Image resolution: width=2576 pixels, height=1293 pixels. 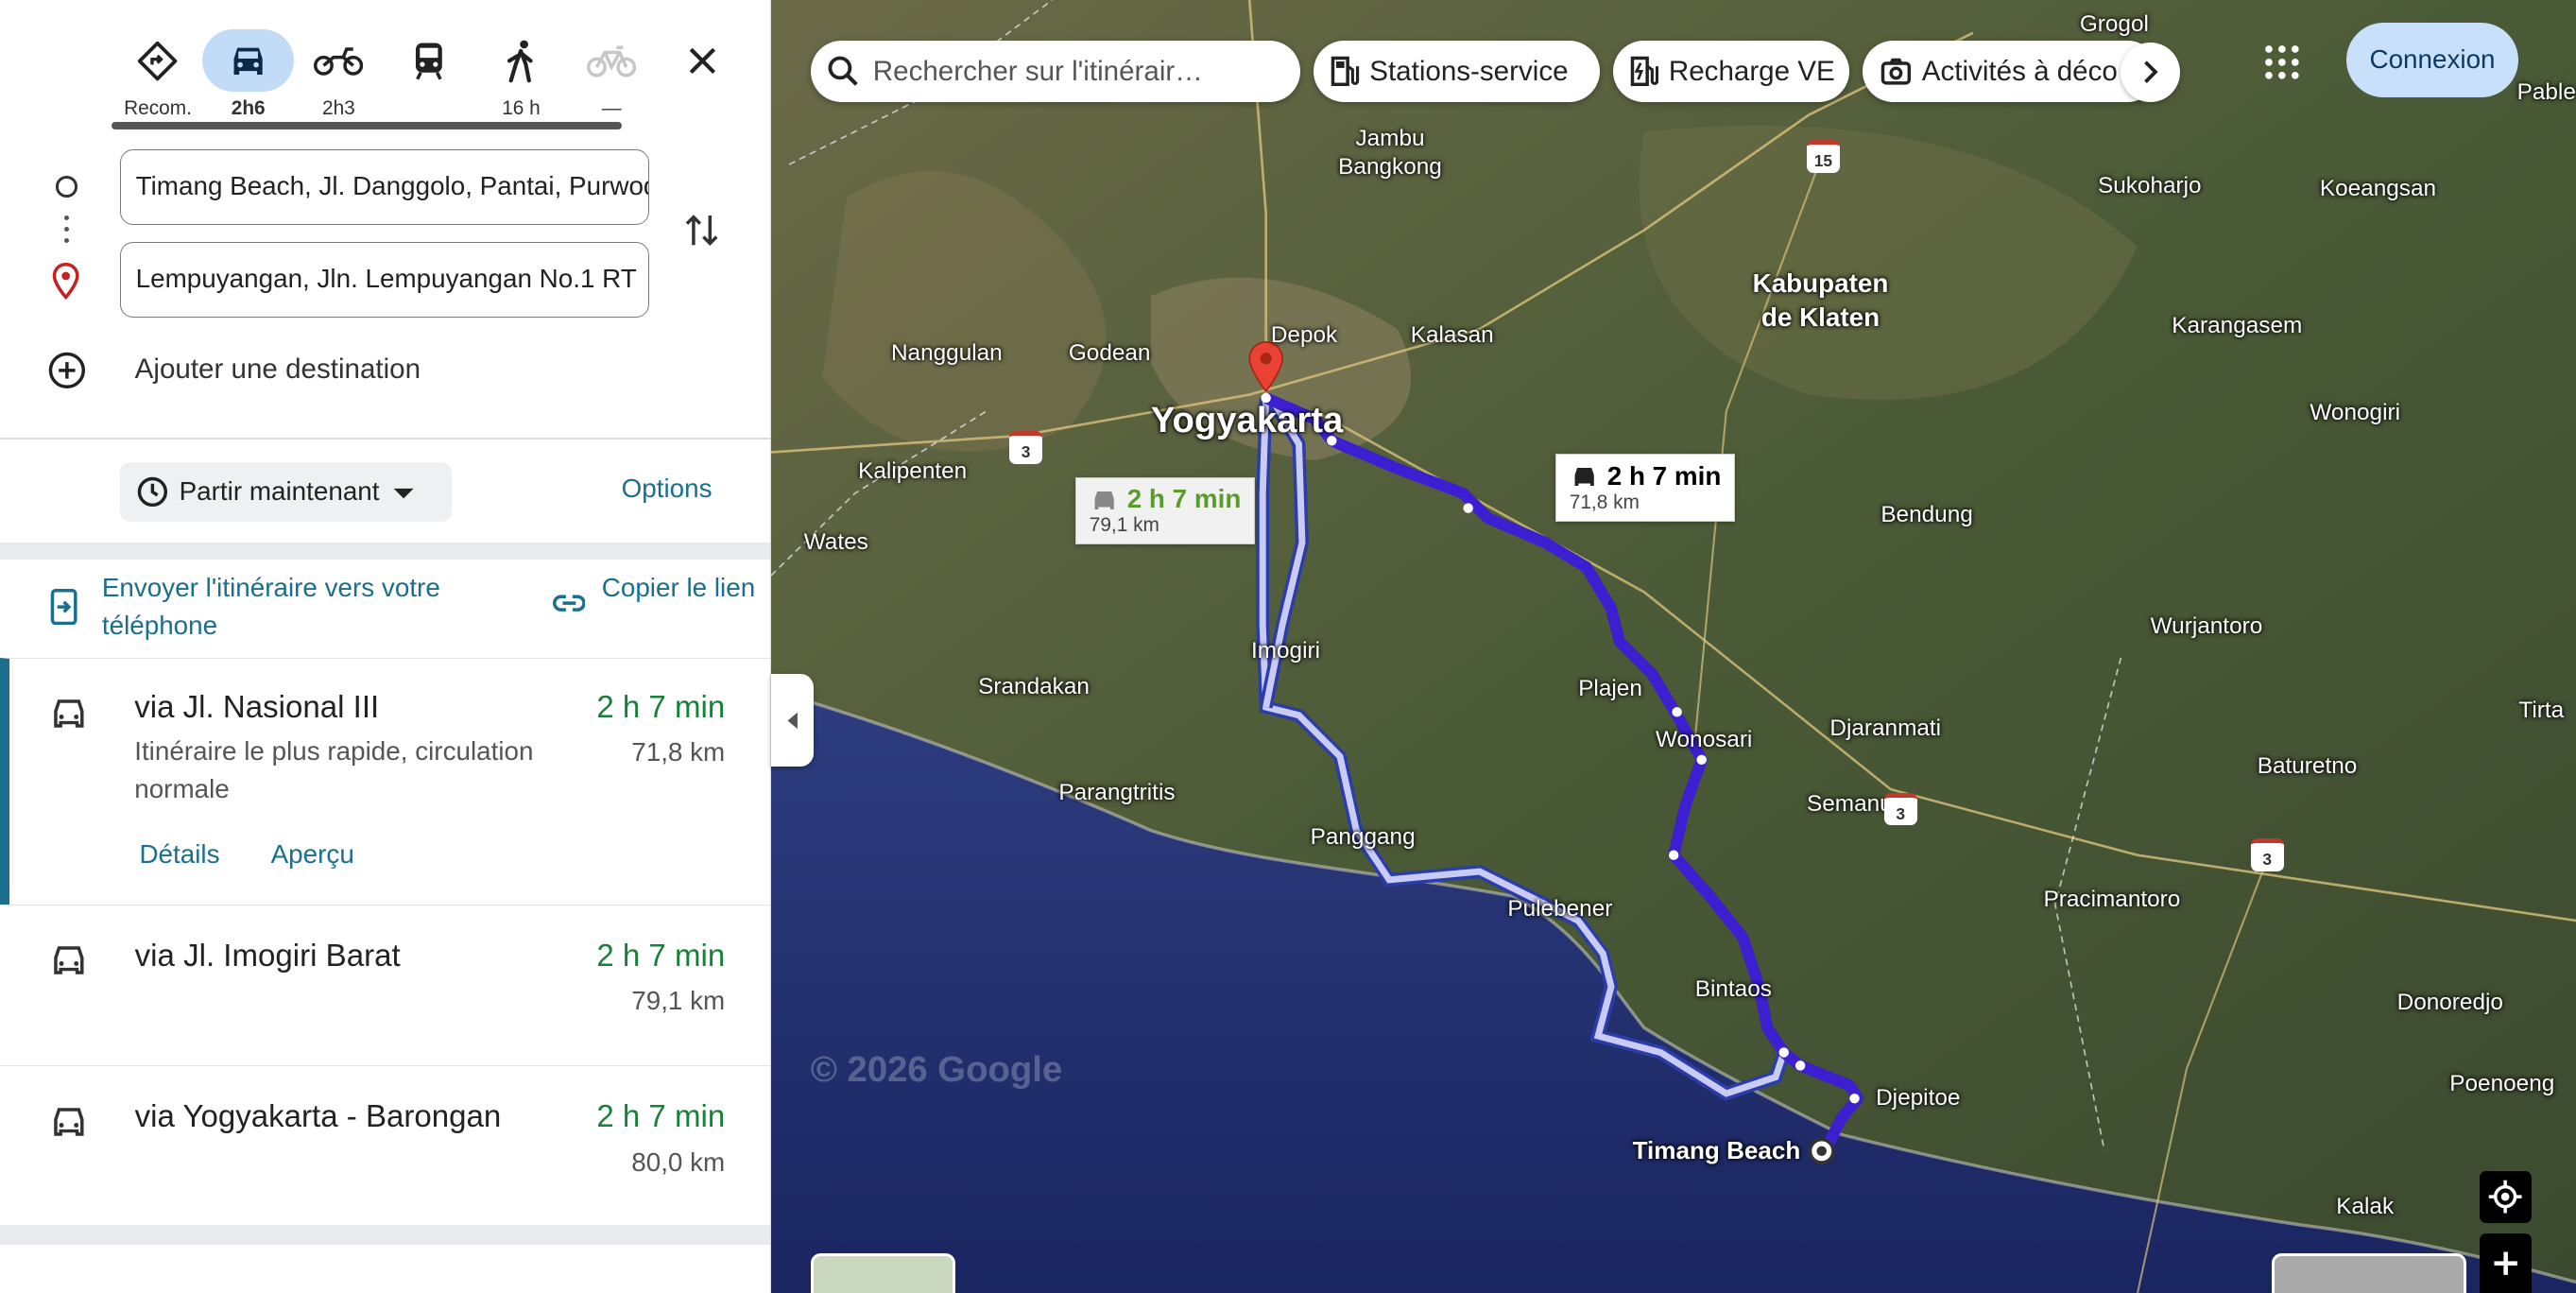 What do you see at coordinates (1820, 300) in the screenshot?
I see `place-label: Kabupaten de Klaten` at bounding box center [1820, 300].